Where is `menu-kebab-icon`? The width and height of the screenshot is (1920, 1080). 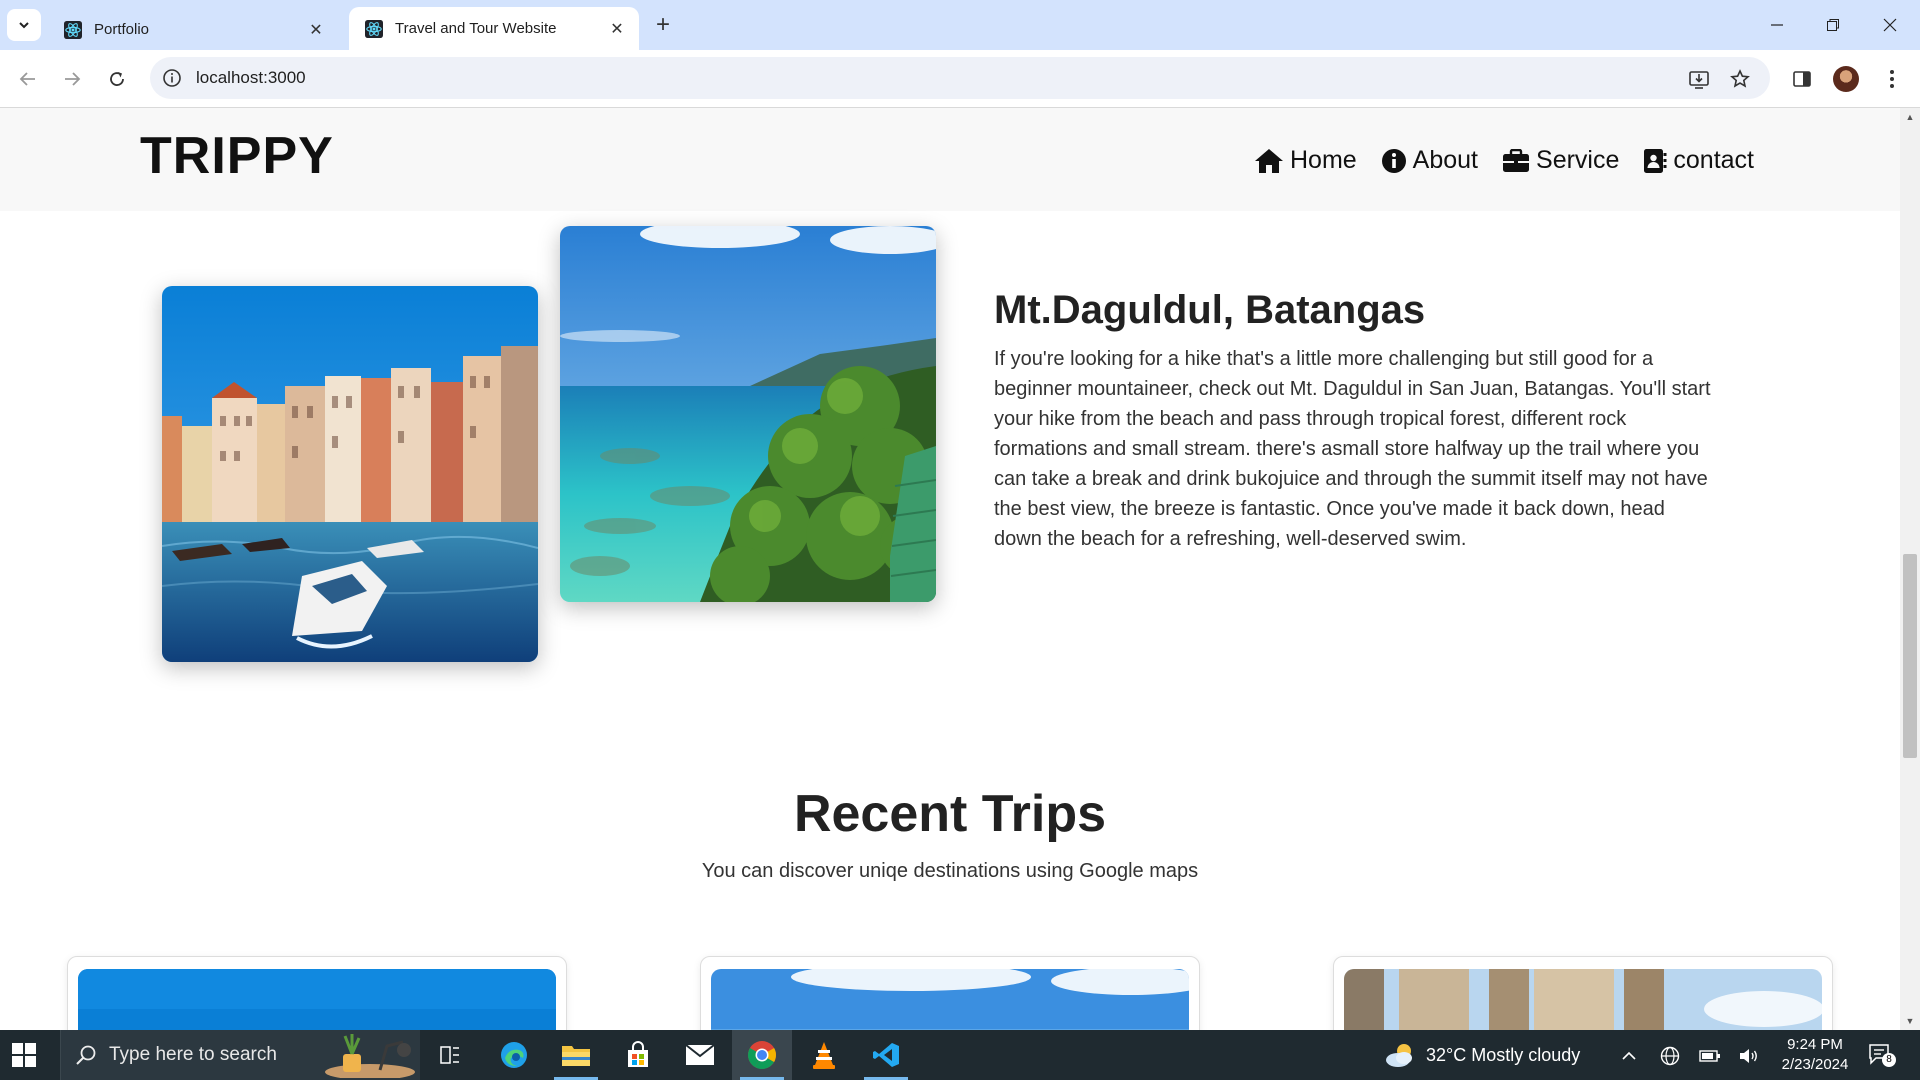 menu-kebab-icon is located at coordinates (1892, 79).